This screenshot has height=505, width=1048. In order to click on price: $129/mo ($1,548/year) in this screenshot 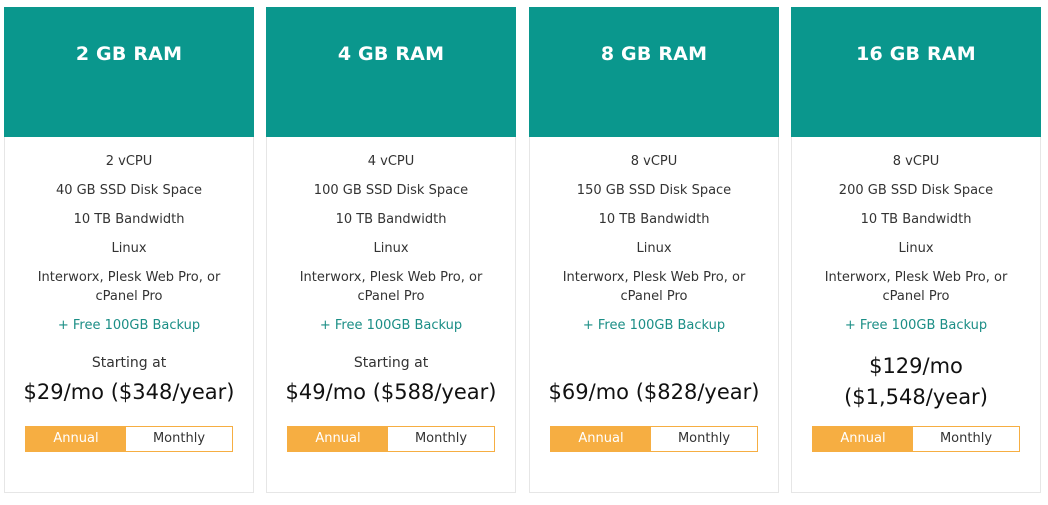, I will do `click(916, 382)`.